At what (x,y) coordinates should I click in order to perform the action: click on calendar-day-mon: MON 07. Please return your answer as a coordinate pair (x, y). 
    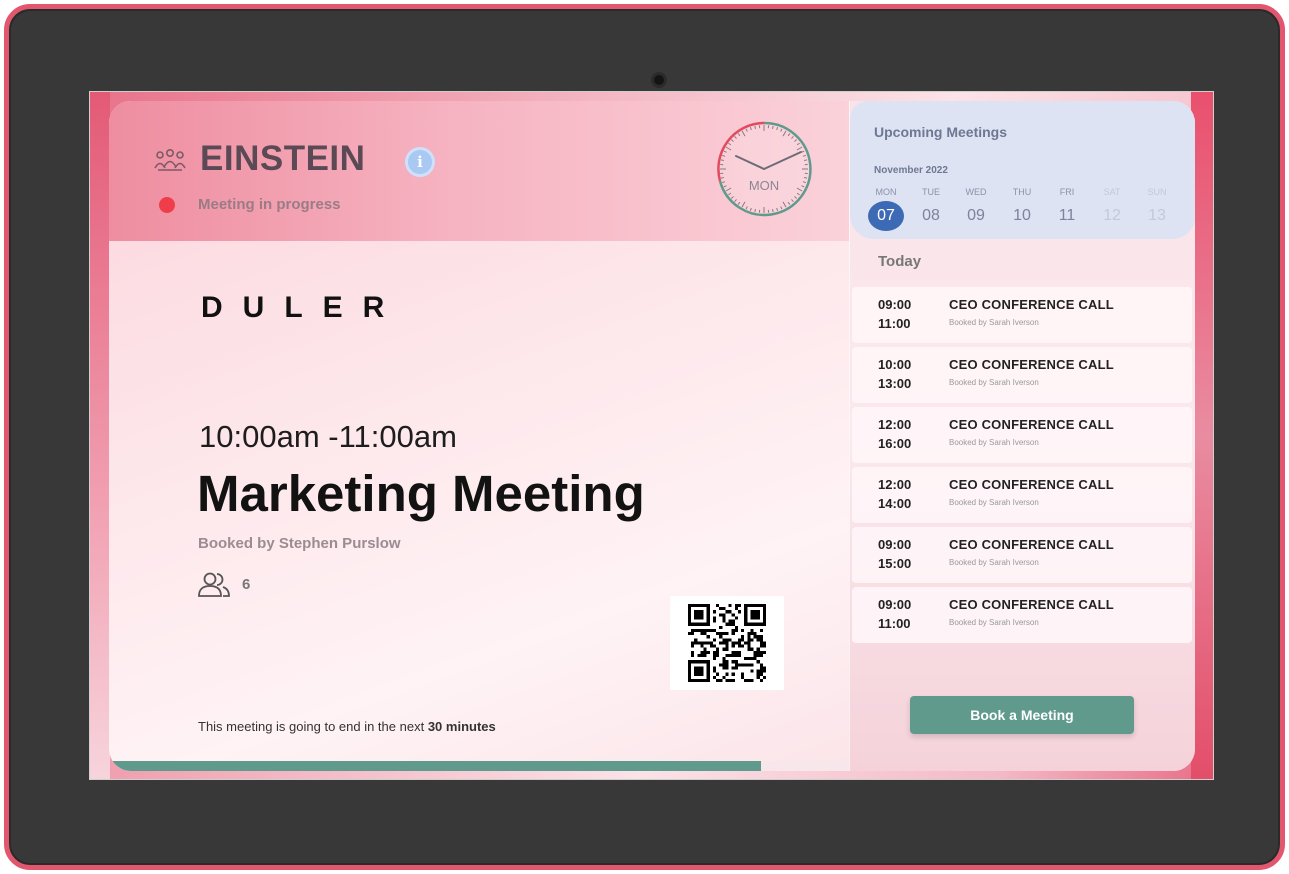
    Looking at the image, I should click on (886, 208).